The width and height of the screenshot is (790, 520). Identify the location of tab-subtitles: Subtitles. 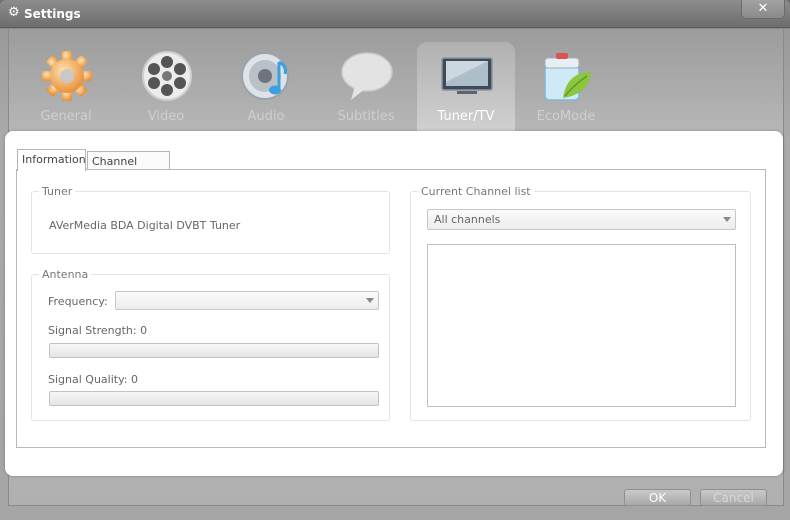
(366, 87).